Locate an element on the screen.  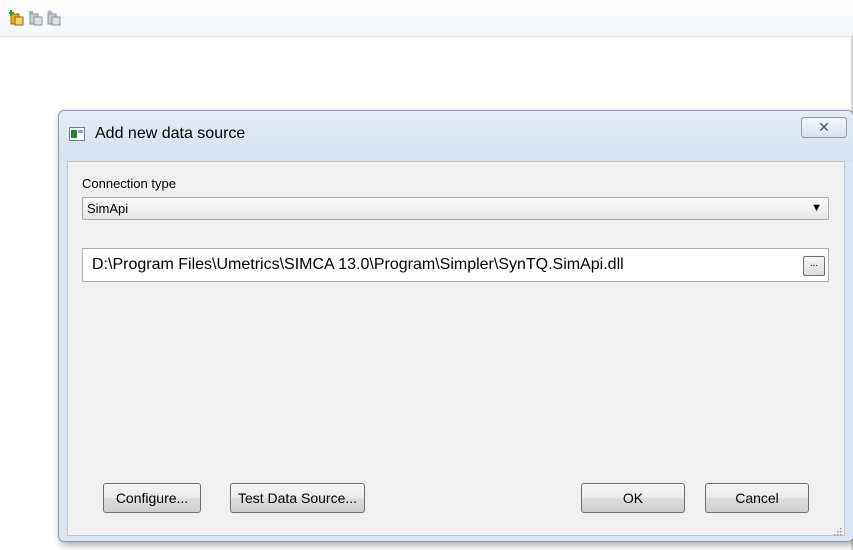
connection-type-label: Connection type is located at coordinates (129, 183).